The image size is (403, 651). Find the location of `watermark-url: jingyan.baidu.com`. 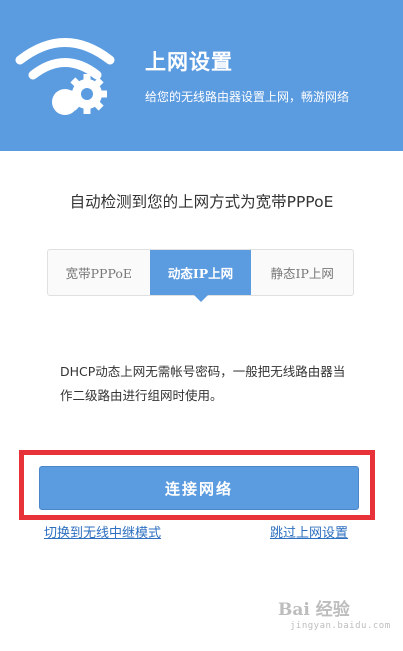

watermark-url: jingyan.baidu.com is located at coordinates (340, 626).